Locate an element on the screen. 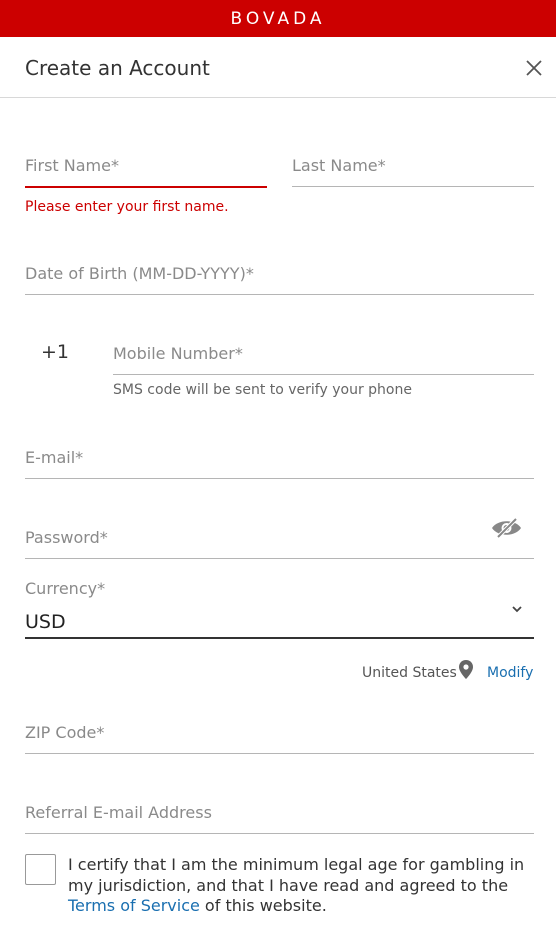  dob-underline is located at coordinates (279, 294).